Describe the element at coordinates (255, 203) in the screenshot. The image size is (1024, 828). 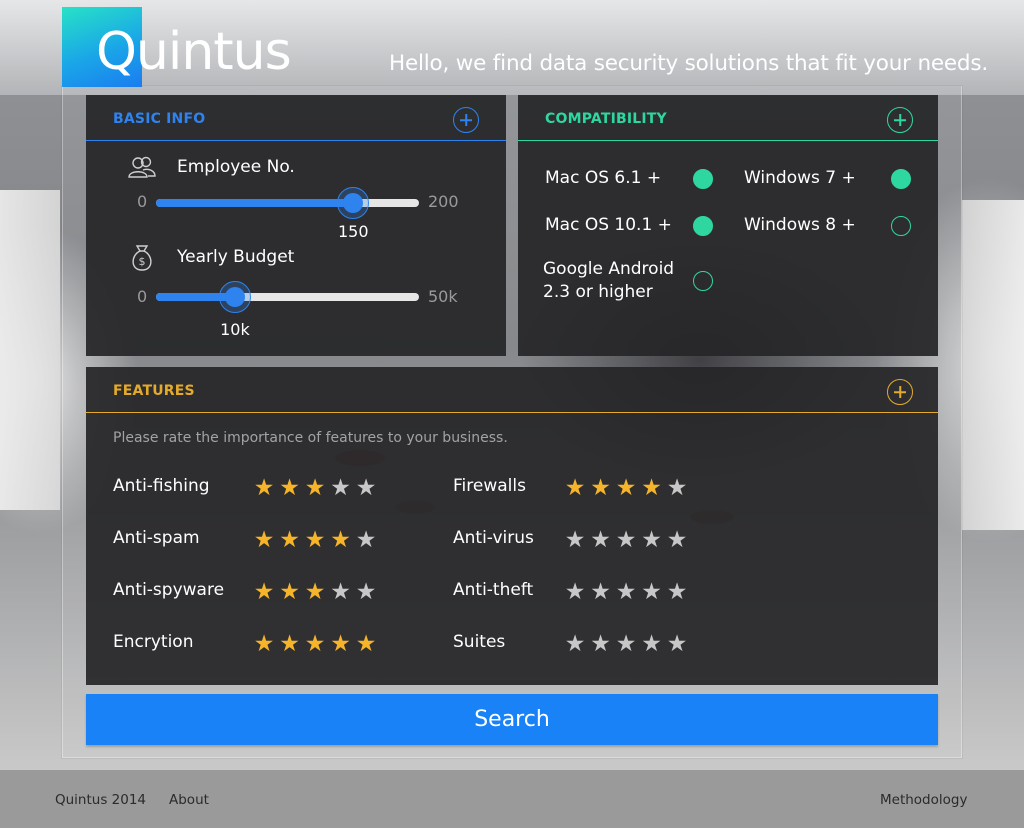
I see `employee-slider-fill` at that location.